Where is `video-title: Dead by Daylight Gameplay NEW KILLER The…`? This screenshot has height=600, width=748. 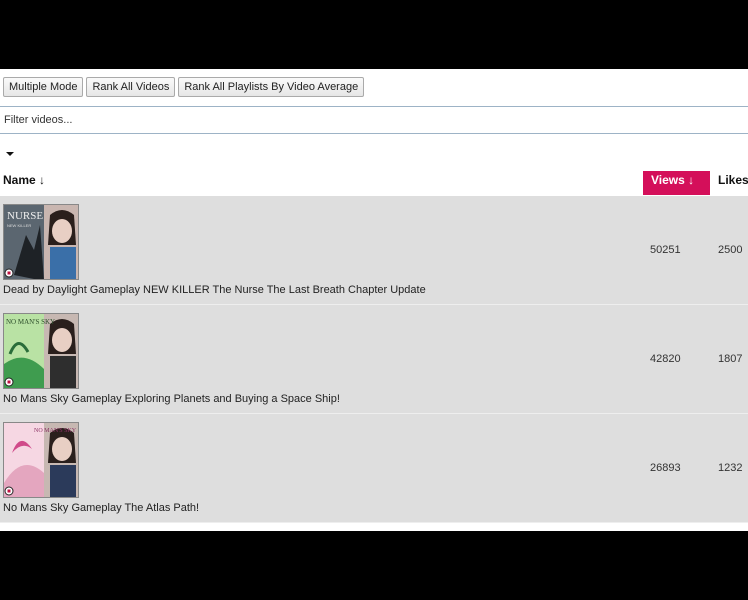
video-title: Dead by Daylight Gameplay NEW KILLER The… is located at coordinates (214, 290).